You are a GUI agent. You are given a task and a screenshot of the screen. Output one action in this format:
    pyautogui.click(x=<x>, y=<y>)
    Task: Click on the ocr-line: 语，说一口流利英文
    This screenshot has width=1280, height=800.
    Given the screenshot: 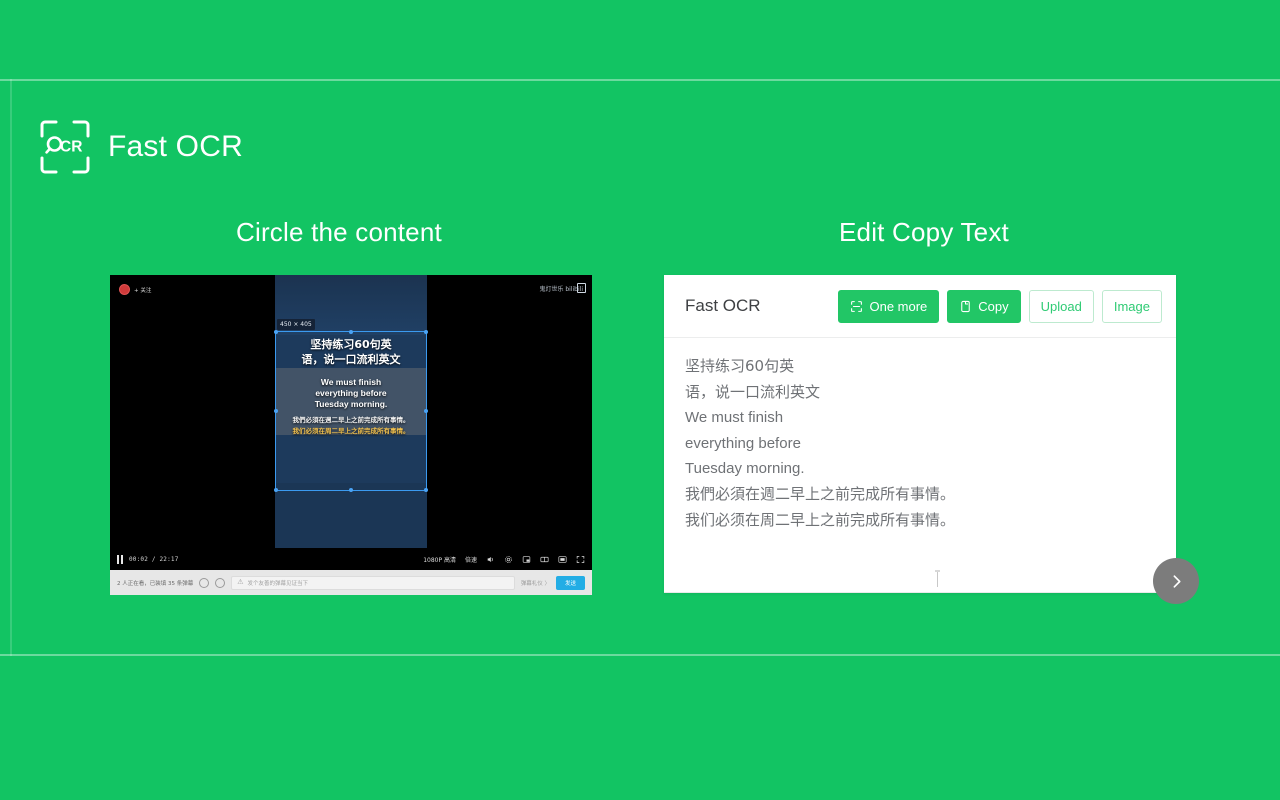 What is the action you would take?
    pyautogui.click(x=753, y=391)
    